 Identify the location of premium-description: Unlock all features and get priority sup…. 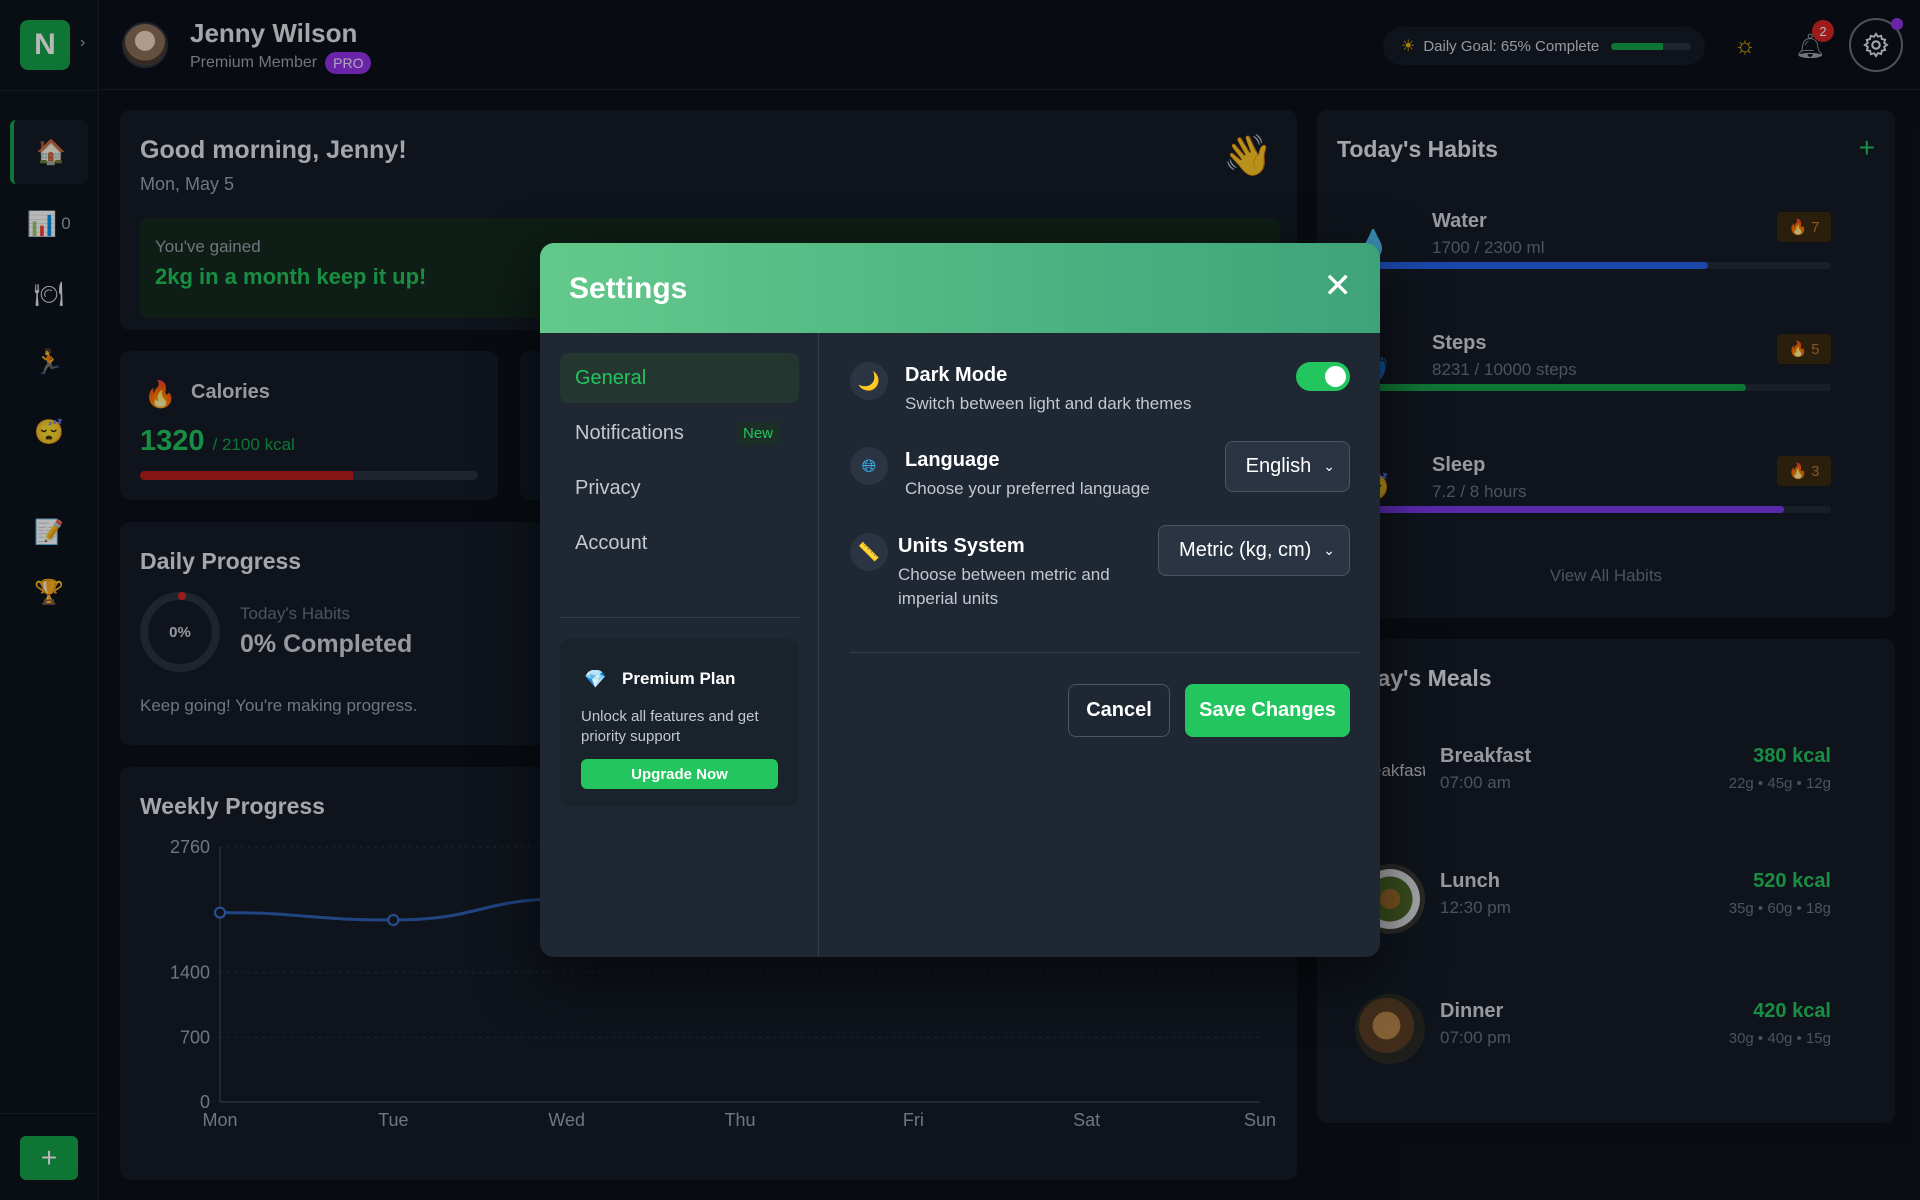
(670, 726).